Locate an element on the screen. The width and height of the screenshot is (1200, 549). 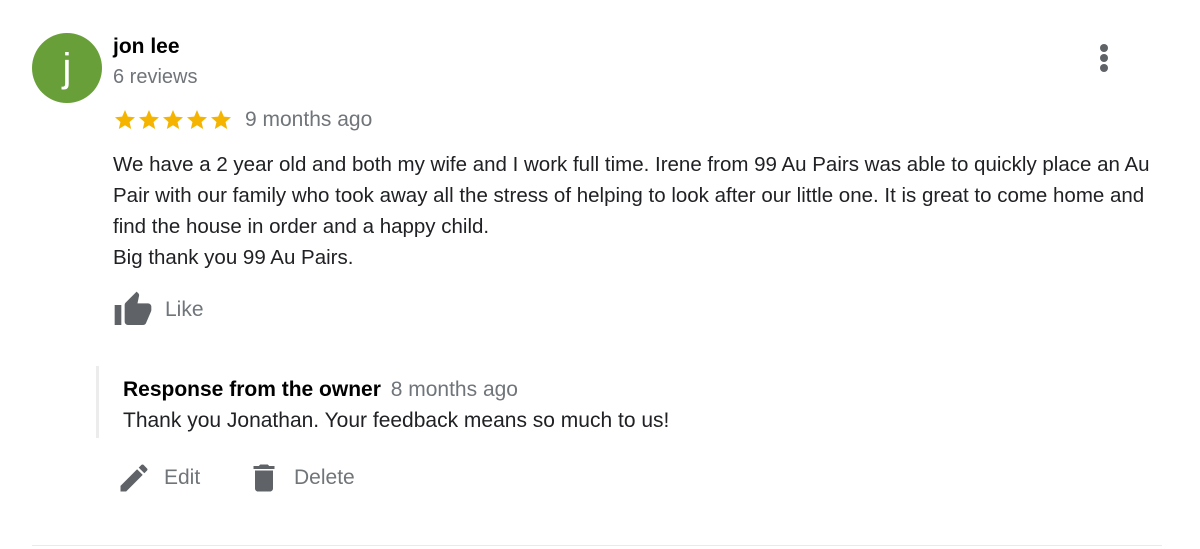
pencil-icon is located at coordinates (134, 478).